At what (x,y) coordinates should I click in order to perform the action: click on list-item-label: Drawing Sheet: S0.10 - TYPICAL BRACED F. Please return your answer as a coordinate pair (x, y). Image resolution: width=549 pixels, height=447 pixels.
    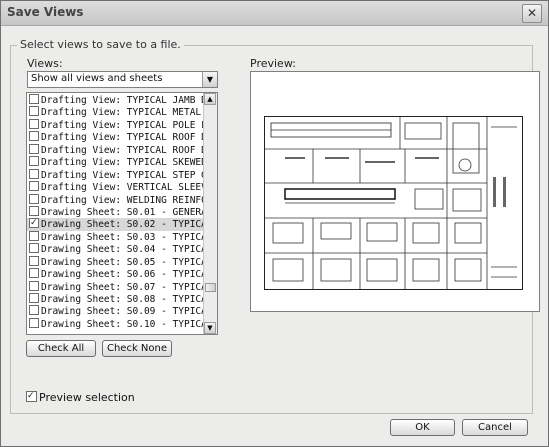
    Looking at the image, I should click on (122, 324).